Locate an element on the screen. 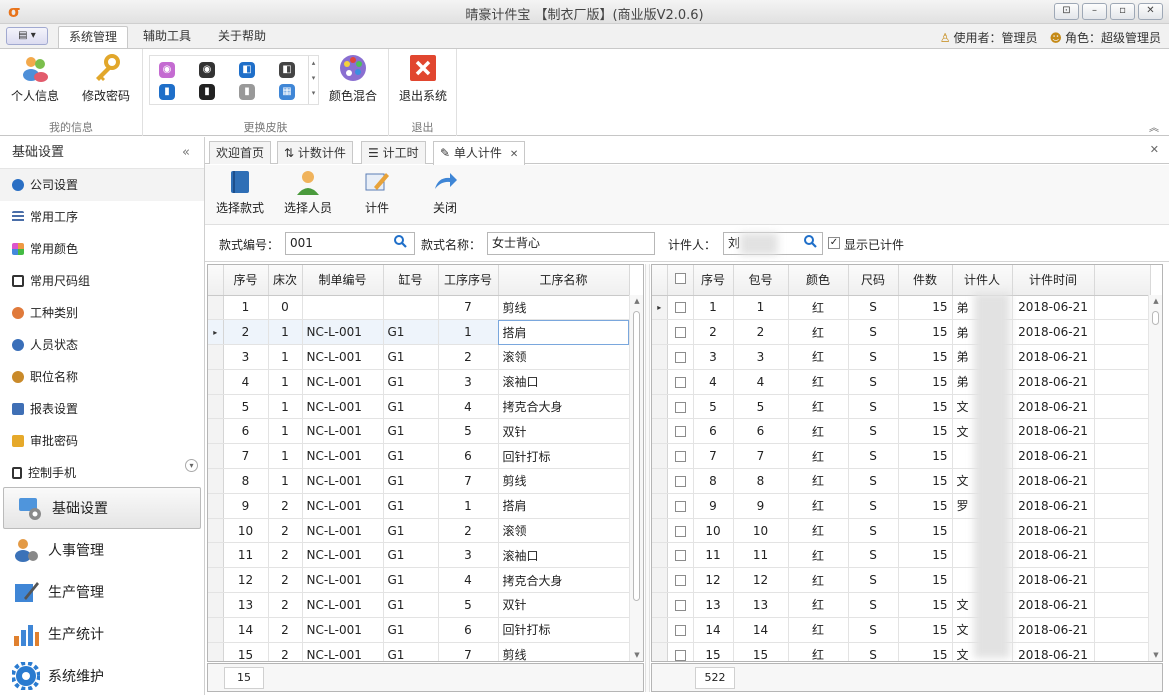 This screenshot has height=695, width=1169. table-row: 5 1 NC-L-001 G1 4 拷克合大身 is located at coordinates (419, 407).